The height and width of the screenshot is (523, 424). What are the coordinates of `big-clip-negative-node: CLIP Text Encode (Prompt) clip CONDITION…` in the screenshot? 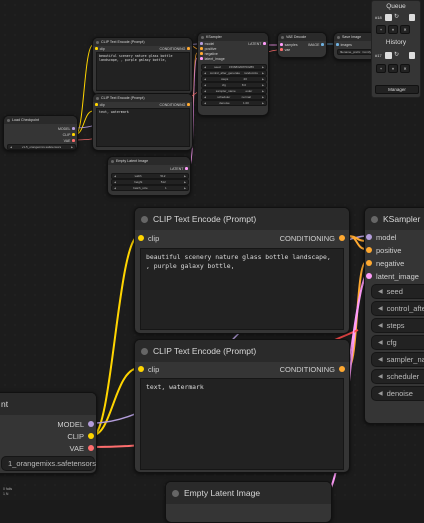 It's located at (242, 406).